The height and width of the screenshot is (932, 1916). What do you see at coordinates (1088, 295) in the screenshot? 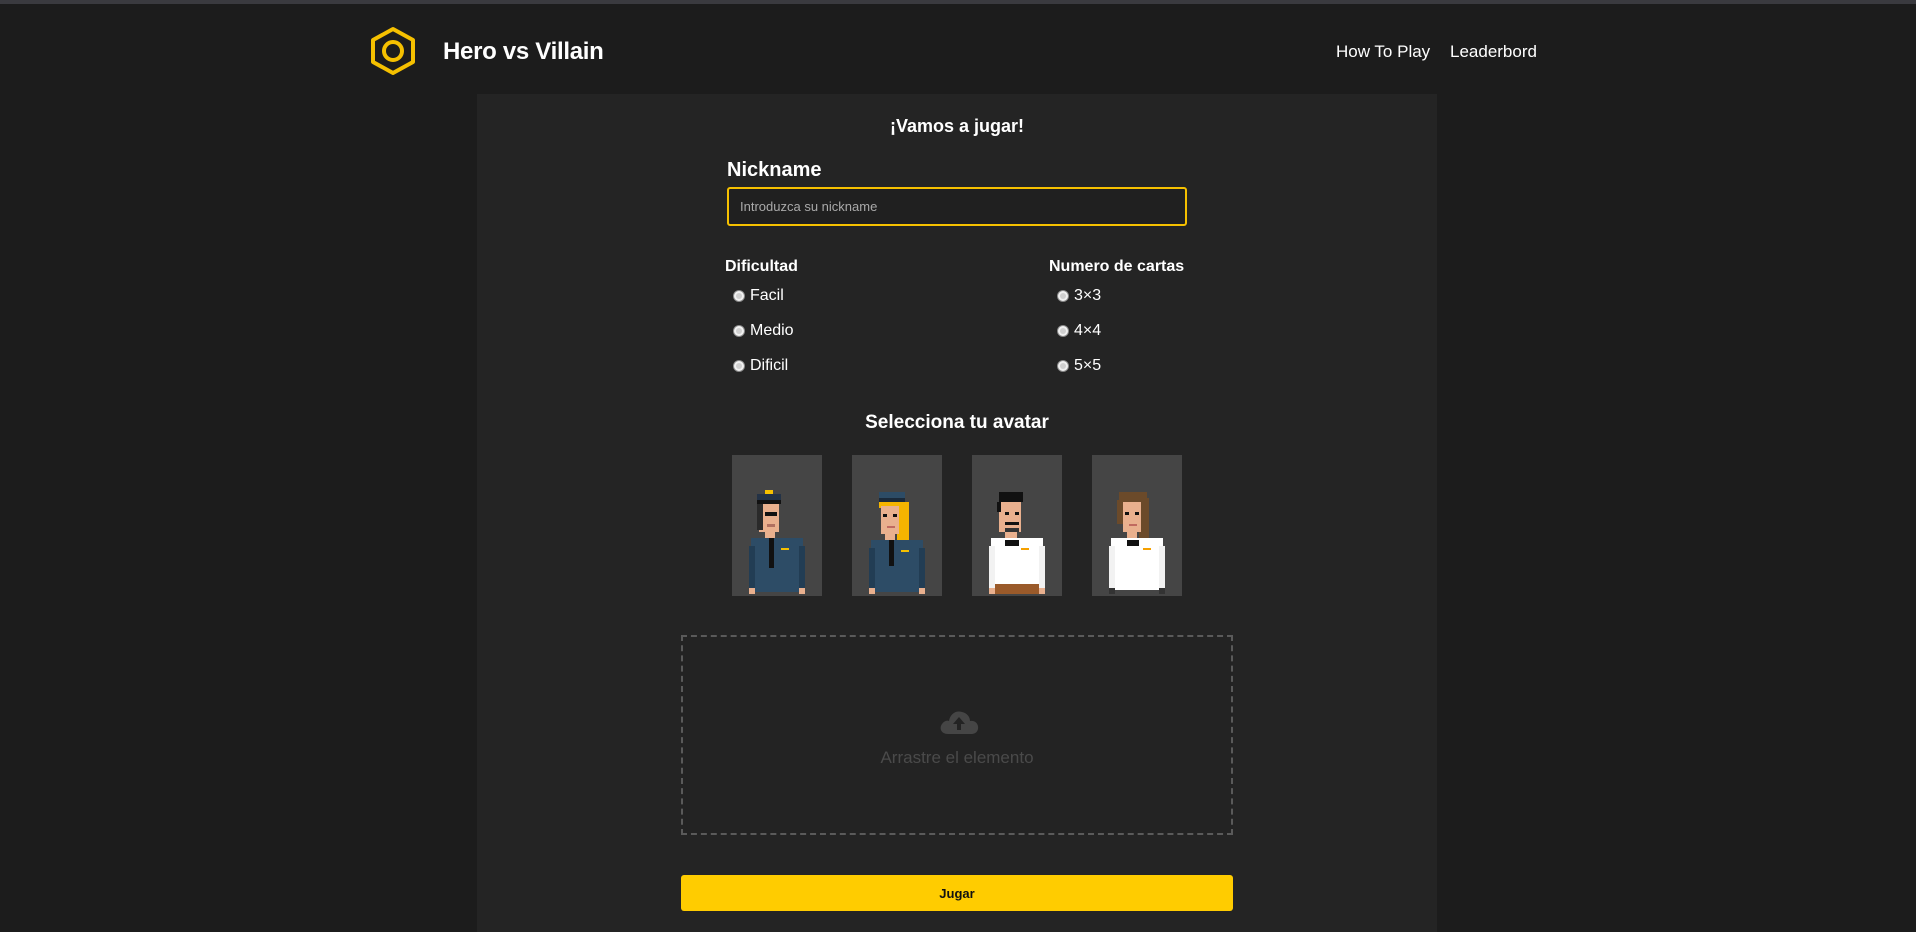
I see `radio-label: 3×3` at bounding box center [1088, 295].